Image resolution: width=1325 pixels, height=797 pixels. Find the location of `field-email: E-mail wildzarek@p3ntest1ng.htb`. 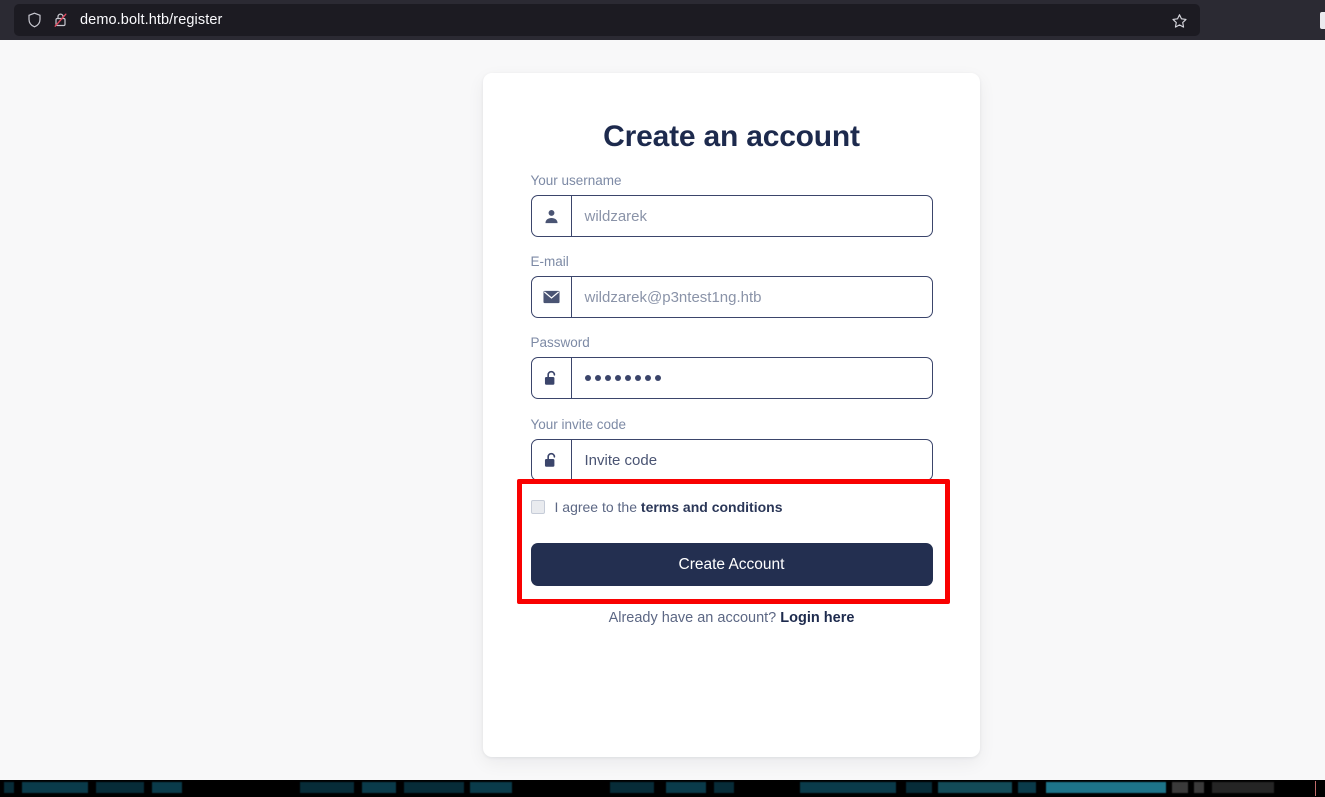

field-email: E-mail wildzarek@p3ntest1ng.htb is located at coordinates (731, 286).